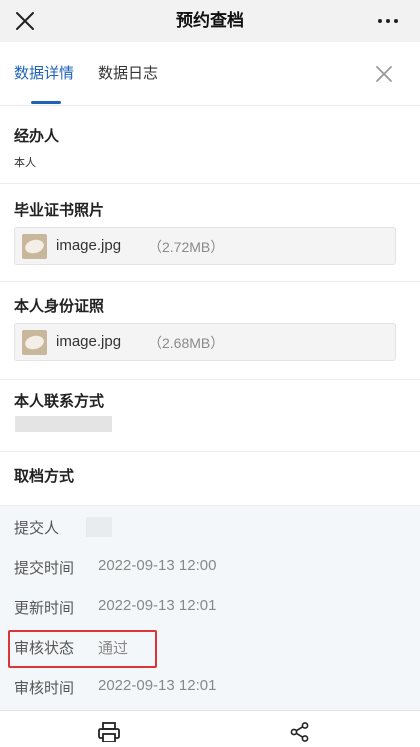 This screenshot has height=747, width=420. Describe the element at coordinates (384, 74) in the screenshot. I see `close-icon` at that location.